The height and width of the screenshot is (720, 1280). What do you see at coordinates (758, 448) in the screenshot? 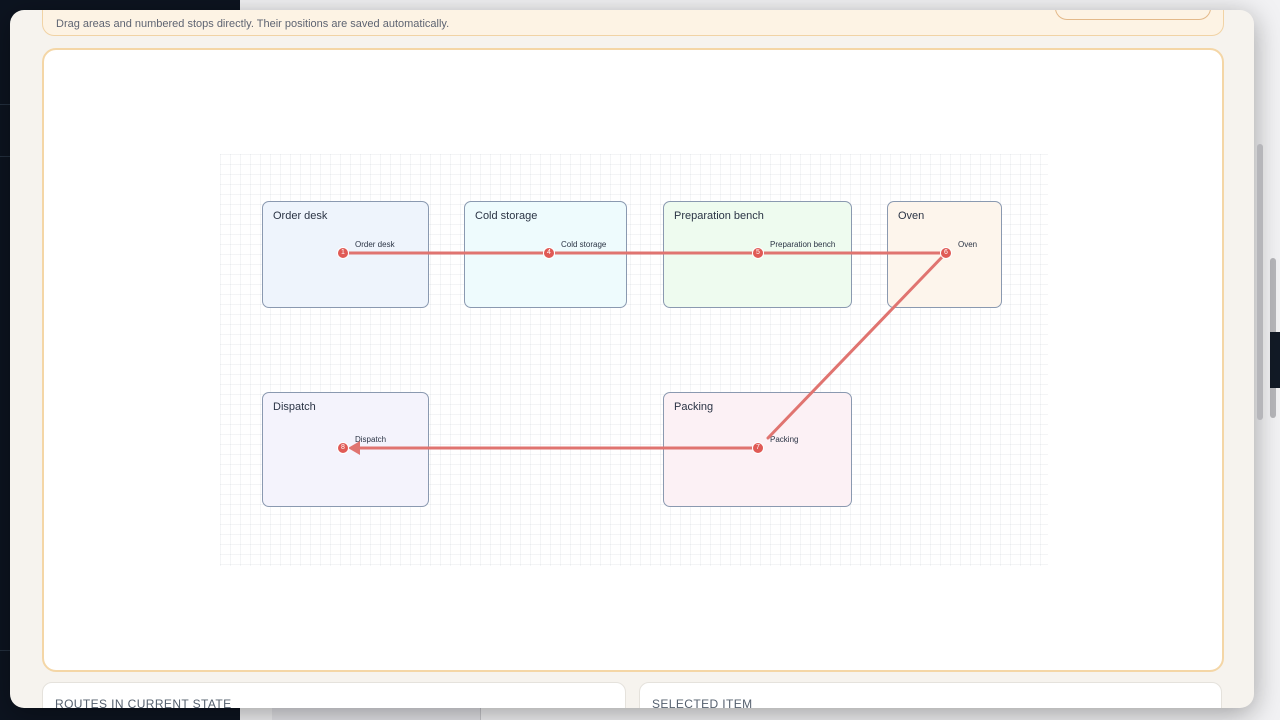
I see `route-stop-7: 7` at bounding box center [758, 448].